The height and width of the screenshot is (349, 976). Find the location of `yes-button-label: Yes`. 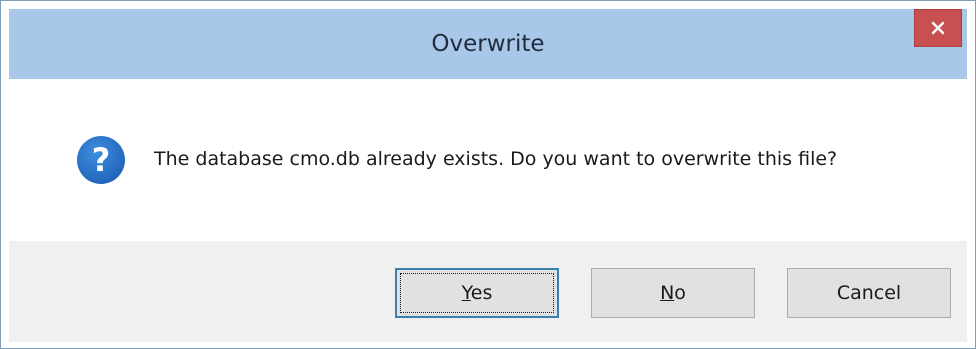

yes-button-label: Yes is located at coordinates (477, 293).